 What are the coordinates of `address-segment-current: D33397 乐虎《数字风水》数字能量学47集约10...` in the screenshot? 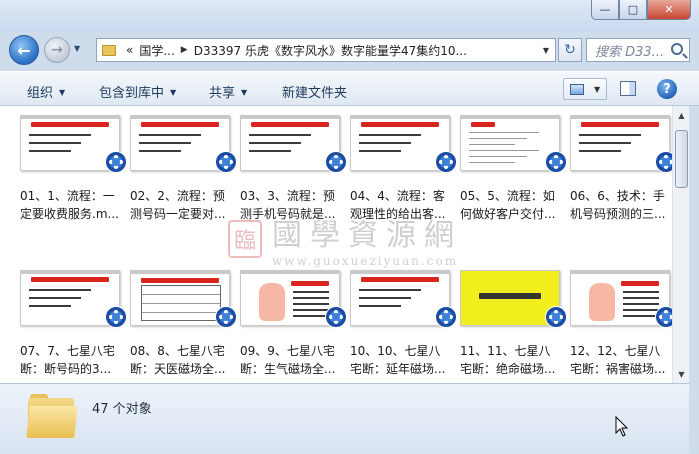 It's located at (330, 50).